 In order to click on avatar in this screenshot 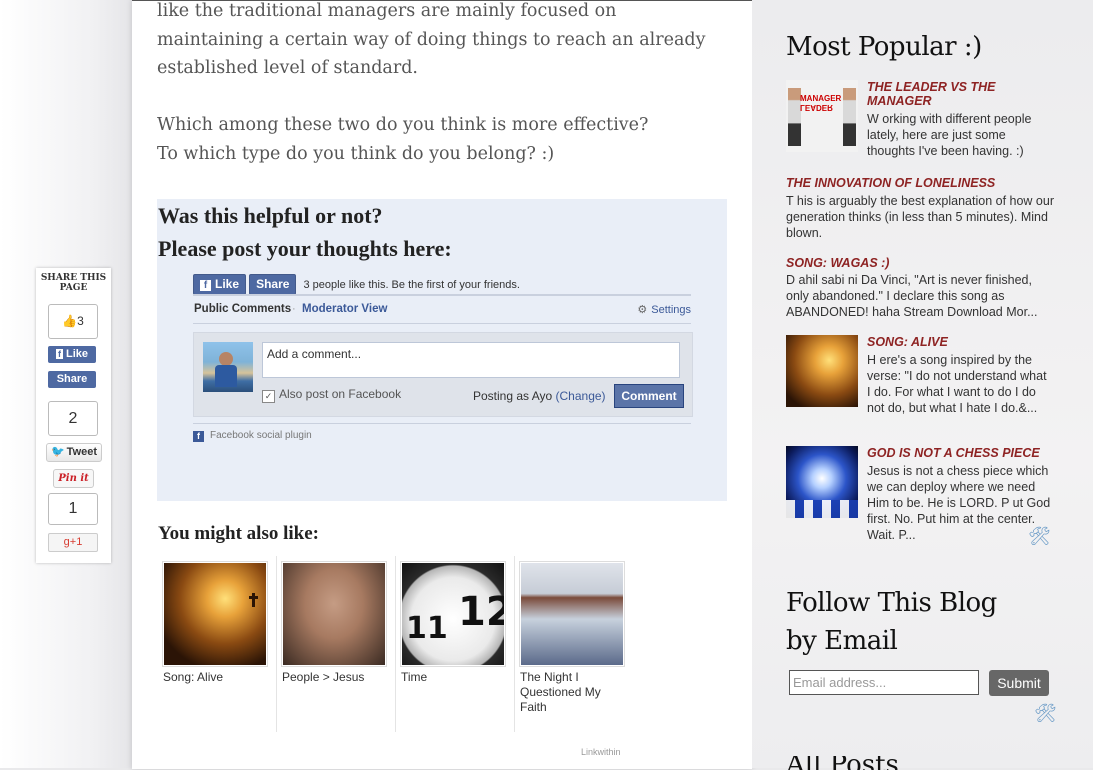, I will do `click(228, 367)`.